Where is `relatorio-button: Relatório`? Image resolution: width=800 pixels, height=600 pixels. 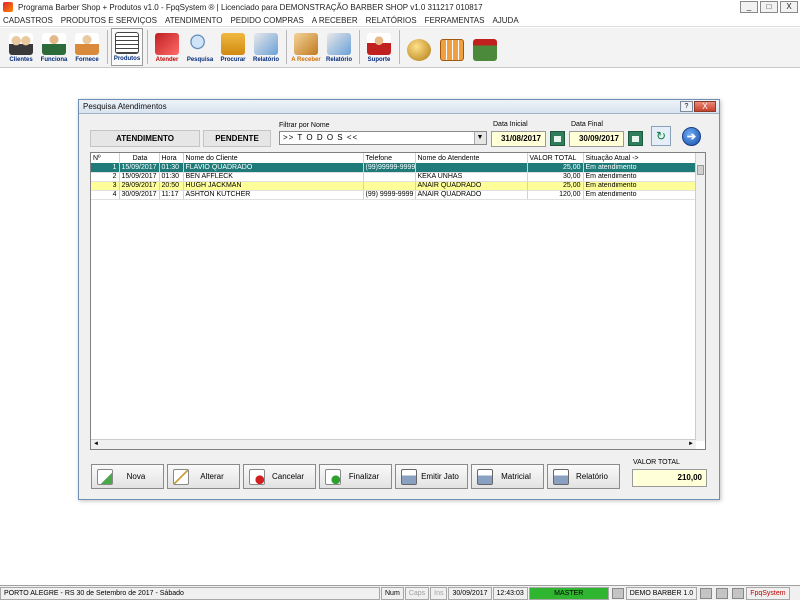 relatorio-button: Relatório is located at coordinates (583, 476).